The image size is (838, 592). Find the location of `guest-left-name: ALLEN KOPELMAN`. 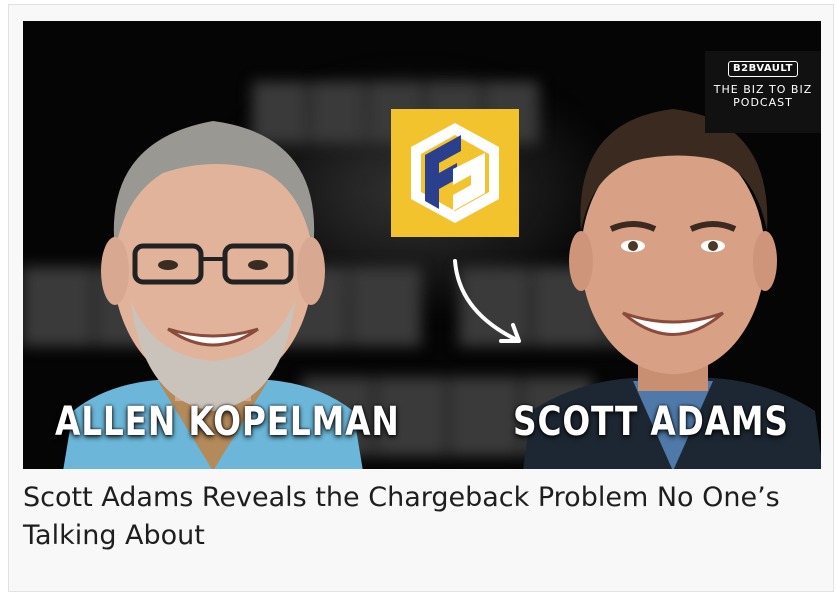

guest-left-name: ALLEN KOPELMAN is located at coordinates (227, 422).